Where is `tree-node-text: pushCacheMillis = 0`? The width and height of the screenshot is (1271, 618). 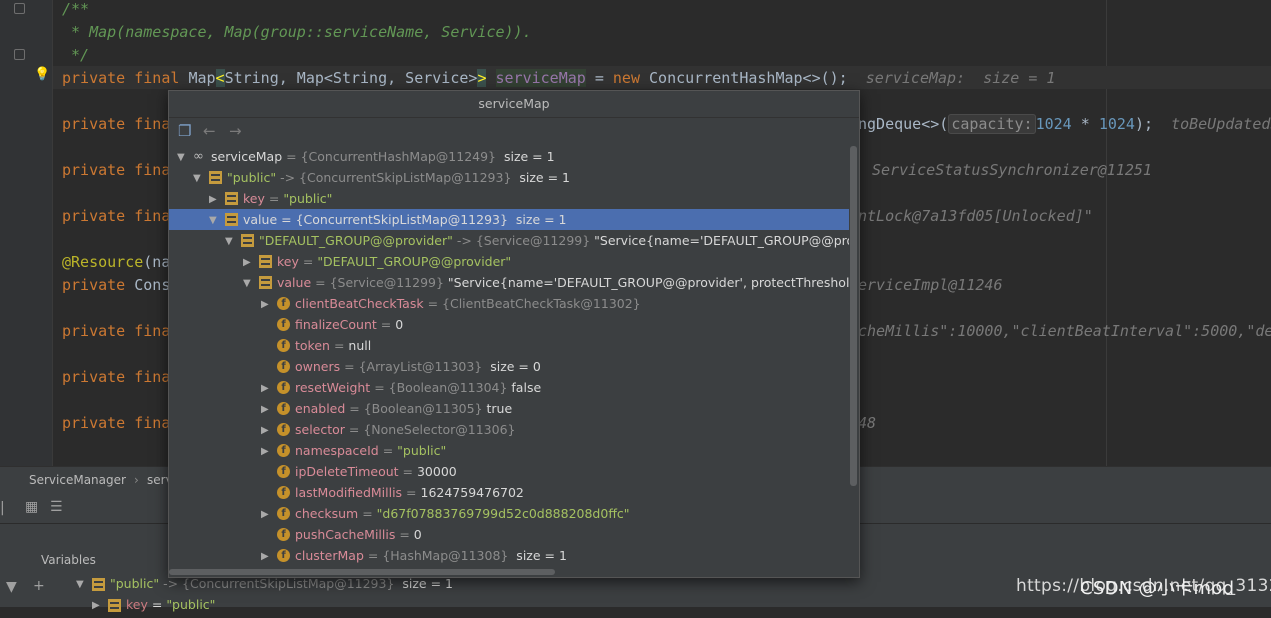 tree-node-text: pushCacheMillis = 0 is located at coordinates (358, 534).